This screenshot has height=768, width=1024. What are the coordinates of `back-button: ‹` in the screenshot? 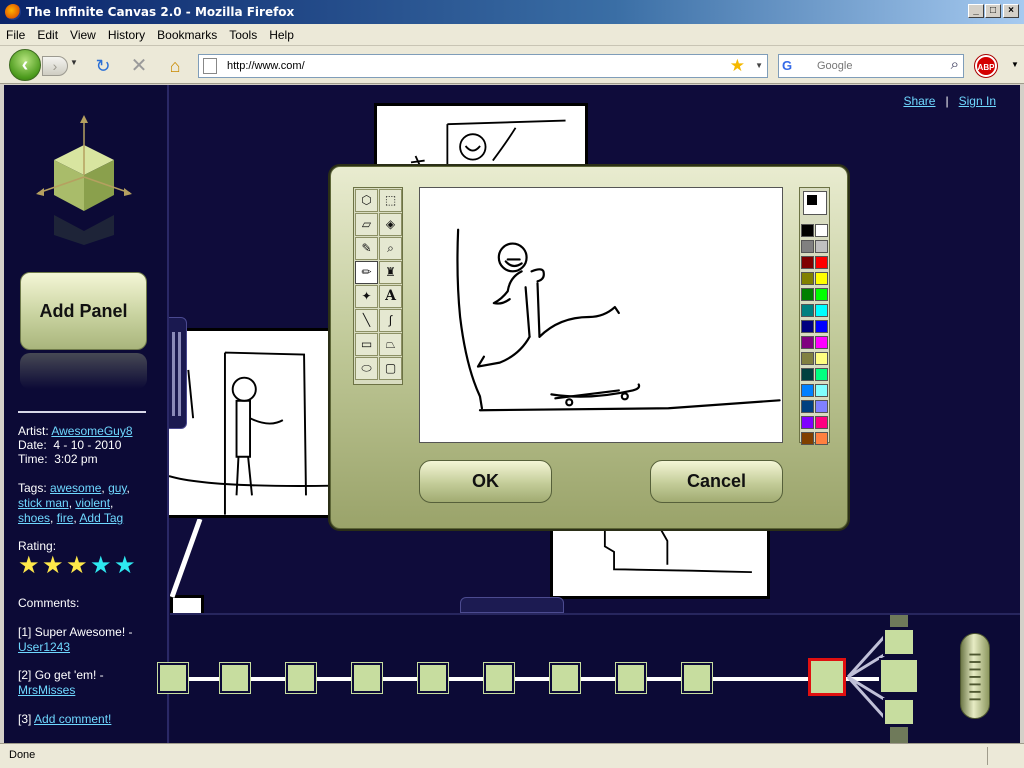 It's located at (25, 65).